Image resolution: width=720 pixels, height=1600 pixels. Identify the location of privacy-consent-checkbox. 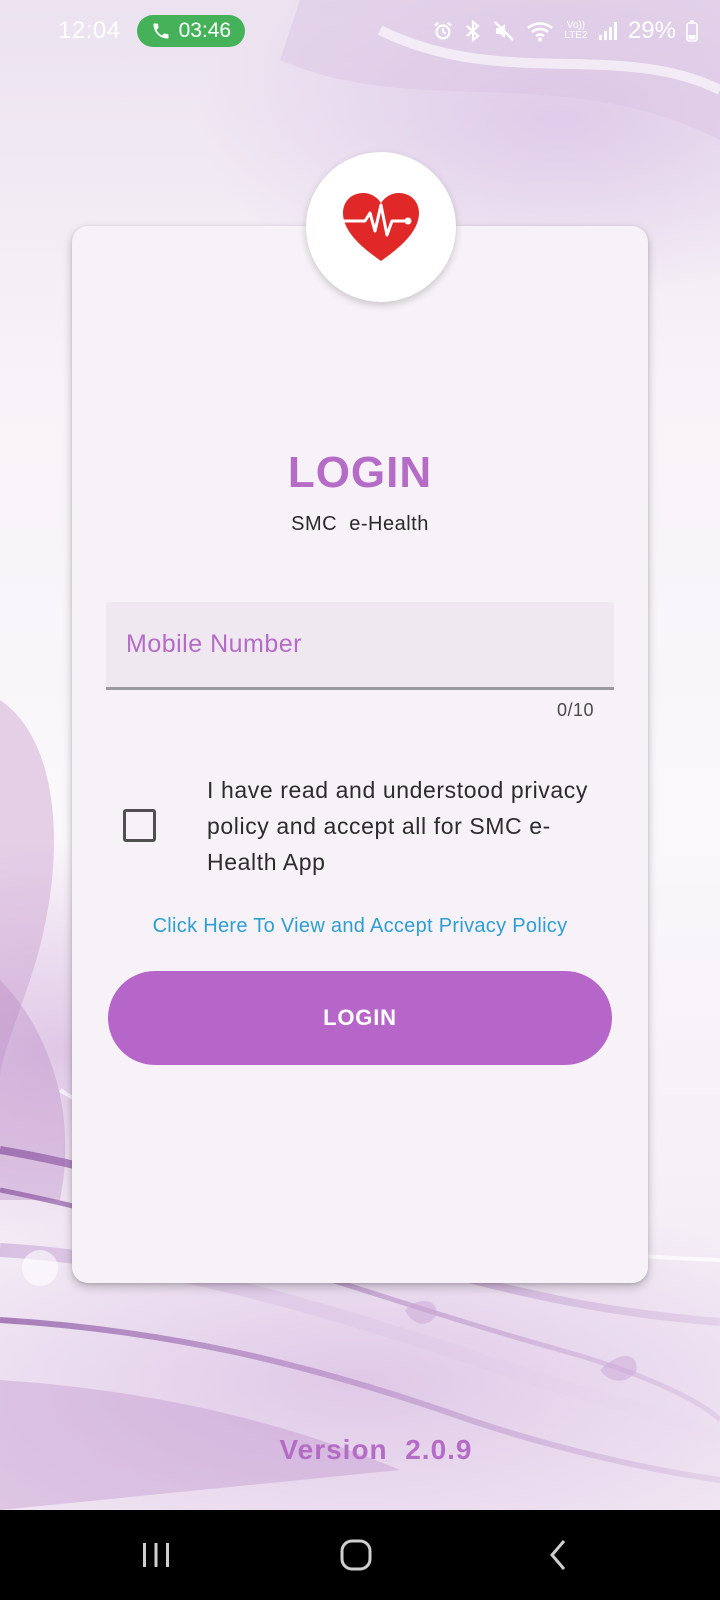
(139, 825).